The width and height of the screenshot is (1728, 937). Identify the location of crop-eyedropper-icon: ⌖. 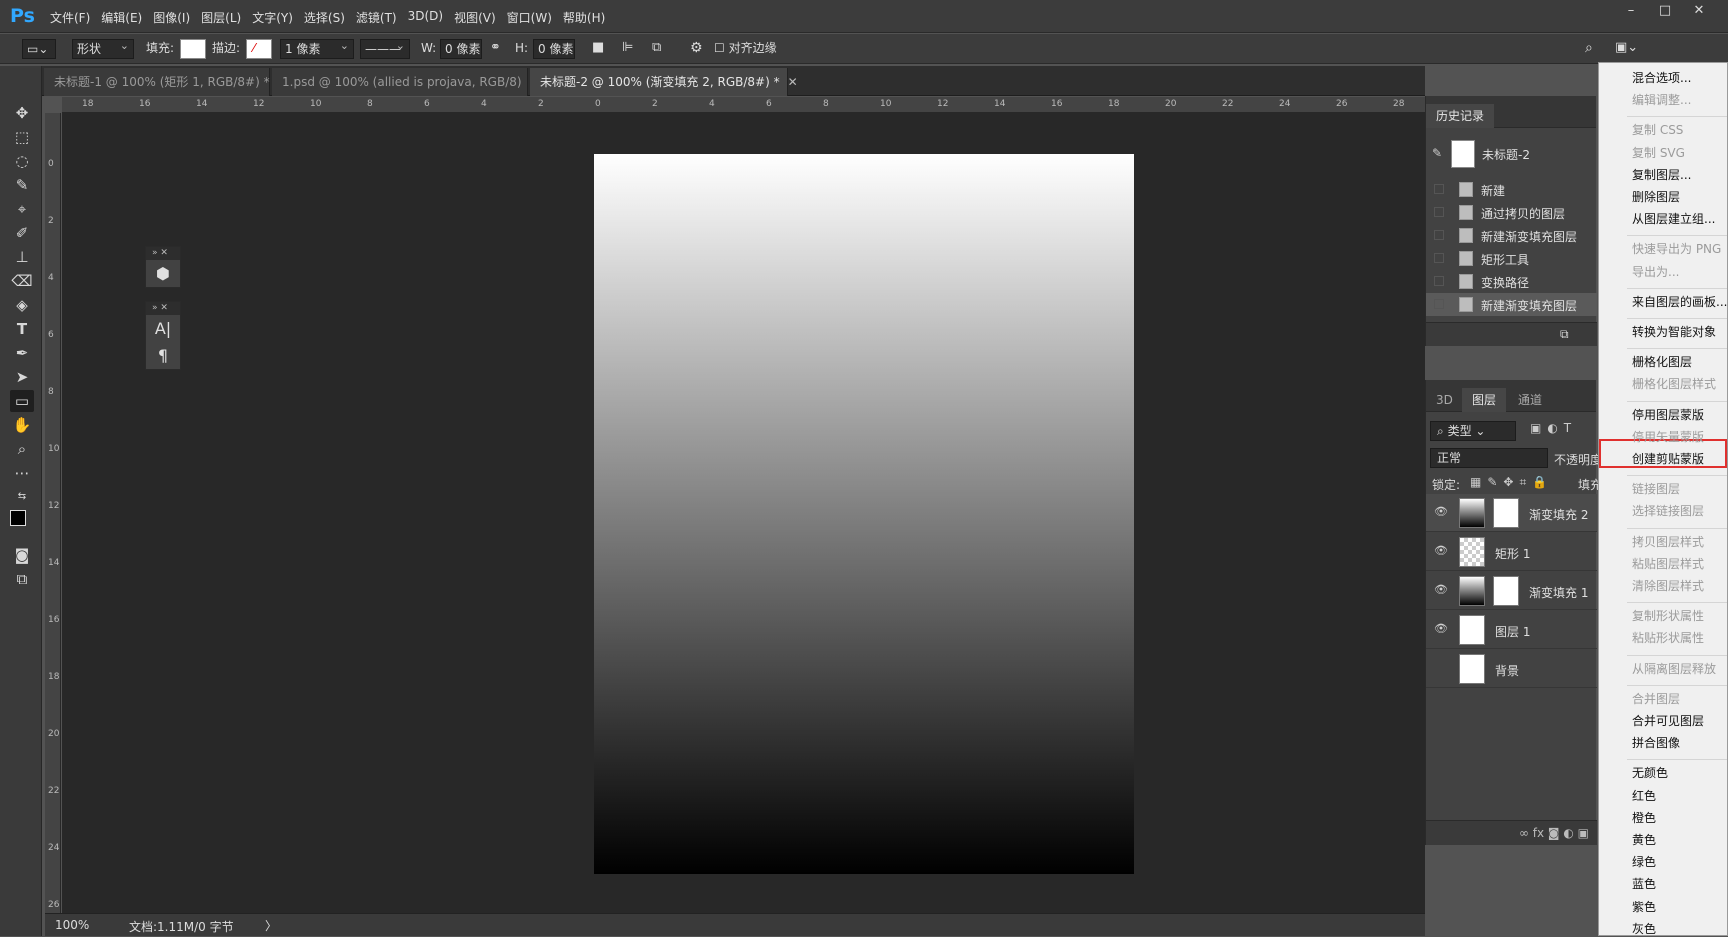
(22, 209).